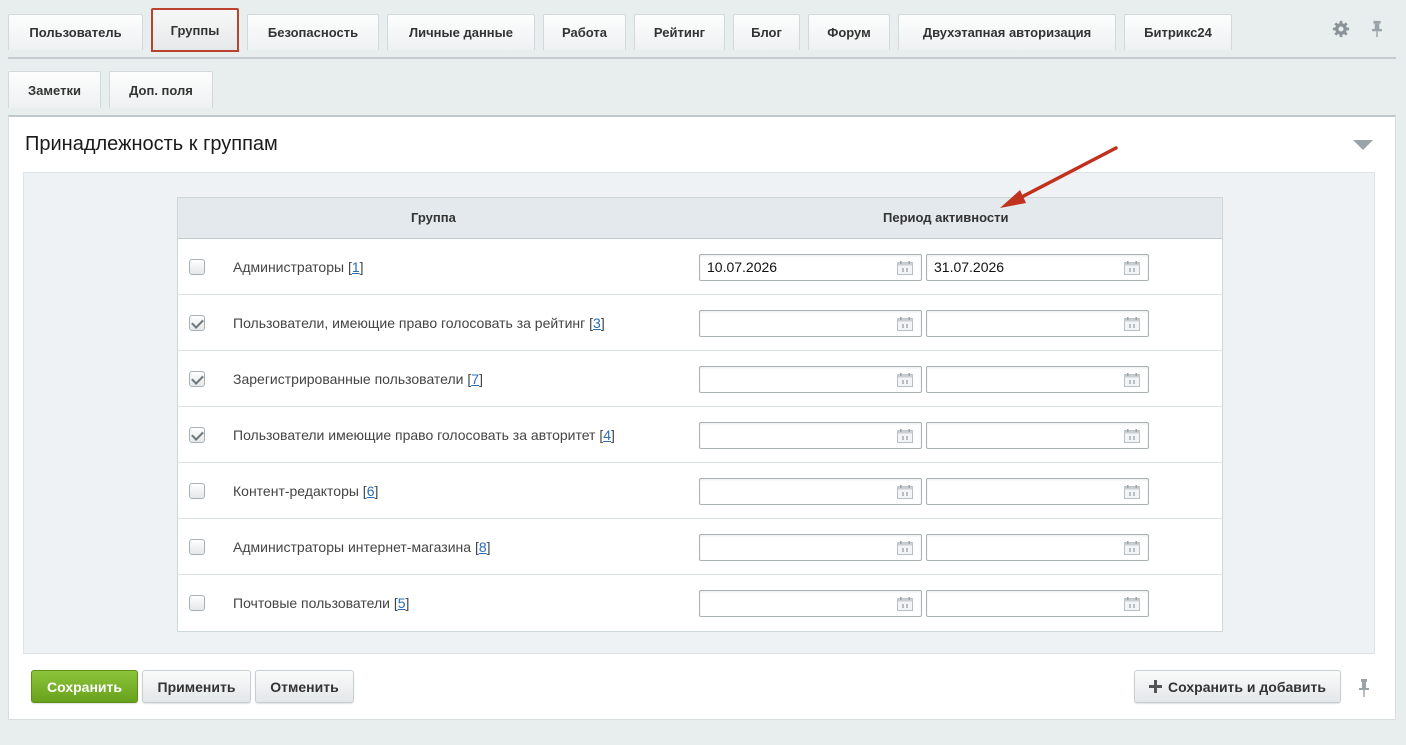 The width and height of the screenshot is (1406, 745). What do you see at coordinates (766, 32) in the screenshot?
I see `tab-blog: Блог` at bounding box center [766, 32].